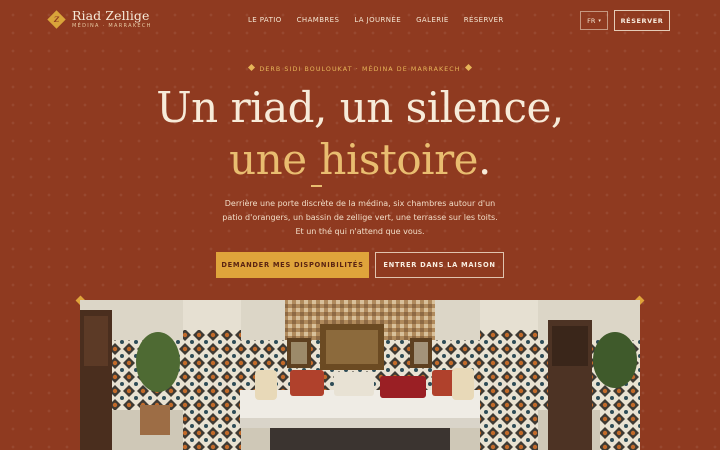 This screenshot has width=720, height=450. Describe the element at coordinates (377, 20) in the screenshot. I see `nav-item-la-journee: LA JOURNÉE` at that location.